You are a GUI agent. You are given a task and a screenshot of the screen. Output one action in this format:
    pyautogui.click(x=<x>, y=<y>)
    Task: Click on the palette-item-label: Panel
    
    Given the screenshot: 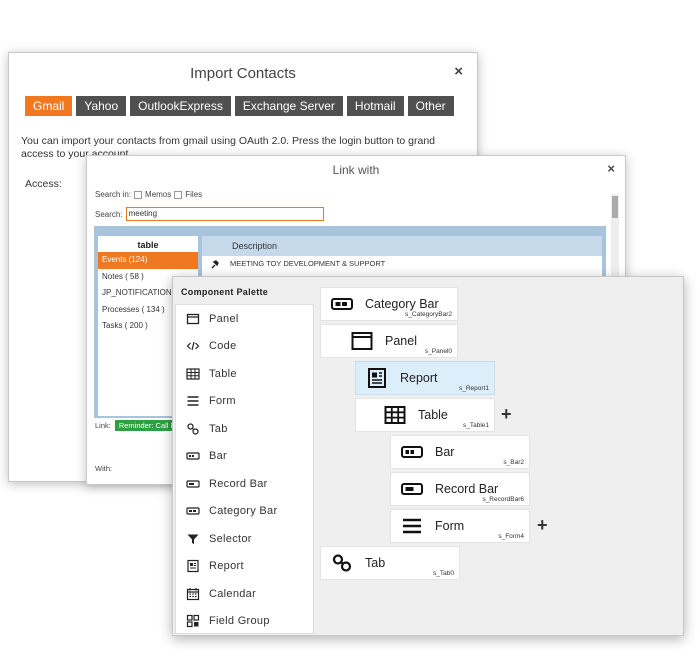 What is the action you would take?
    pyautogui.click(x=224, y=318)
    